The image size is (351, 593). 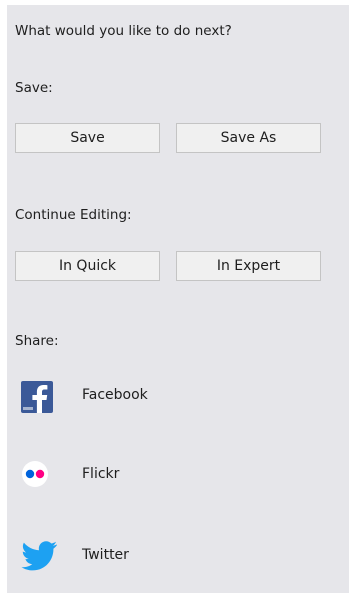 I want to click on continue-editing-heading: Continue Editing:, so click(x=73, y=215).